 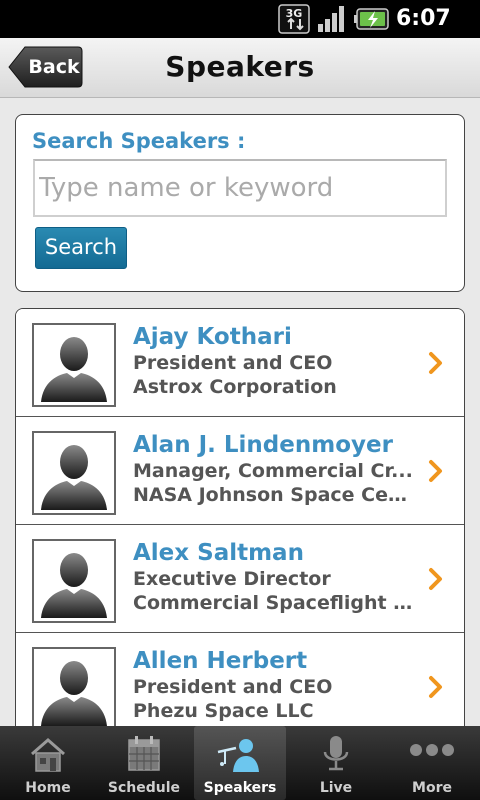 What do you see at coordinates (54, 67) in the screenshot?
I see `back-button-label: Back` at bounding box center [54, 67].